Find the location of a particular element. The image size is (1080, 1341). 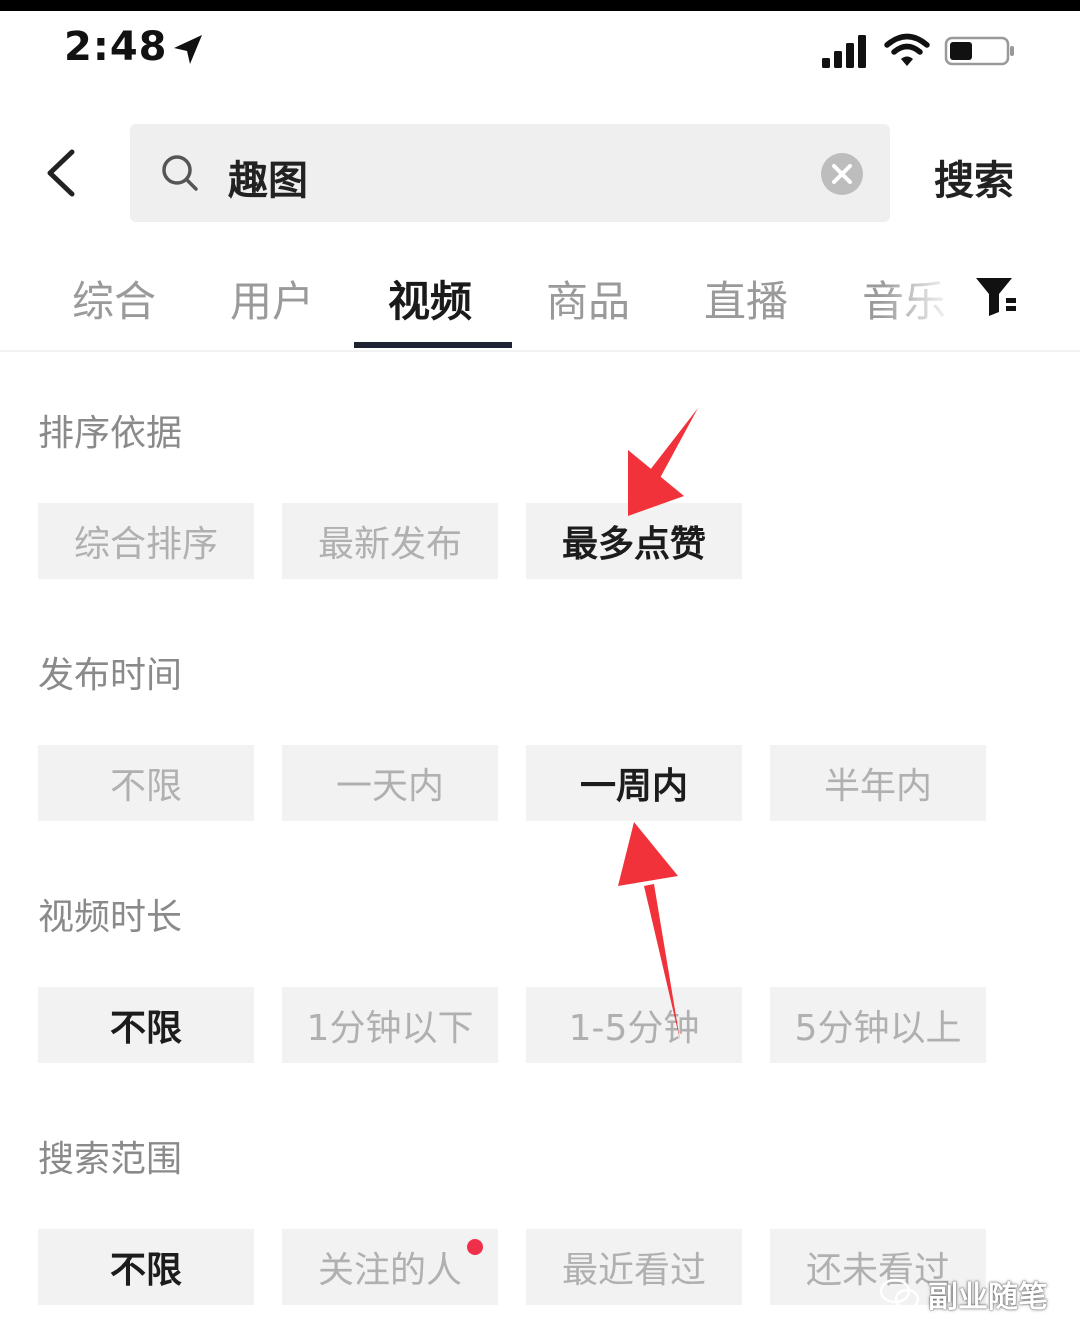

tab-users: 用户 is located at coordinates (272, 298).